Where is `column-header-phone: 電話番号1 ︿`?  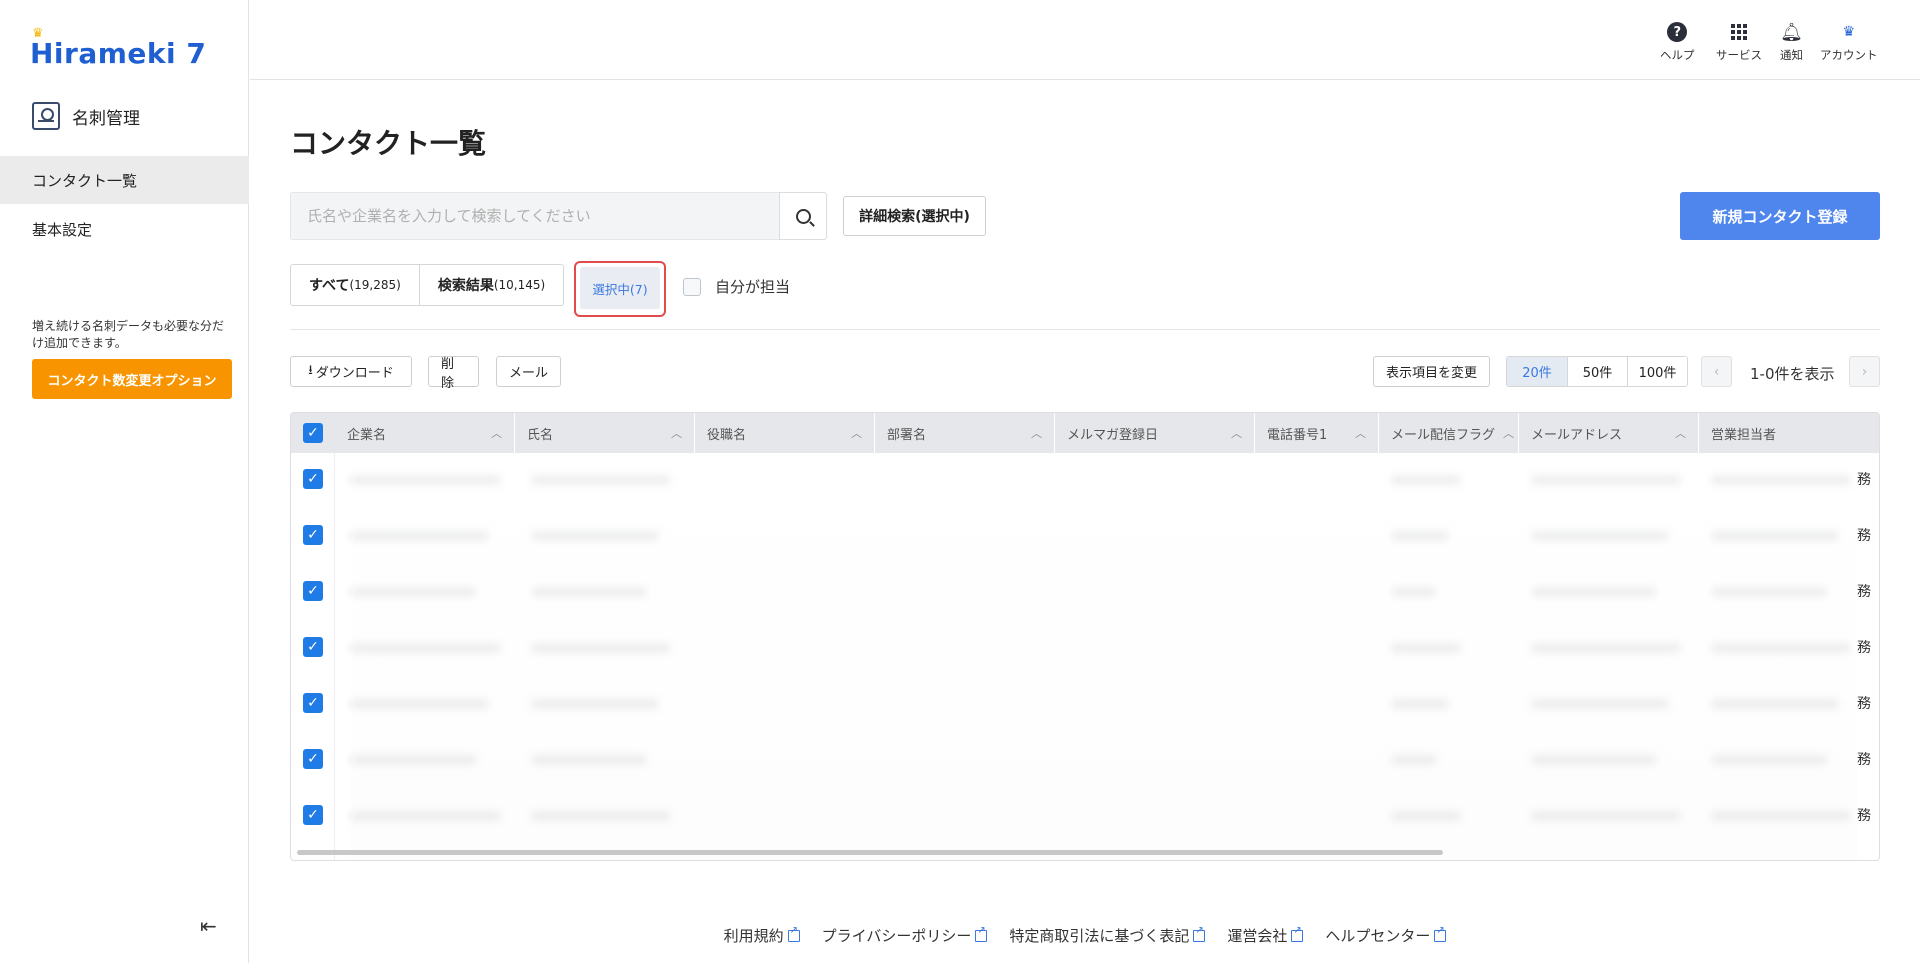 column-header-phone: 電話番号1 ︿ is located at coordinates (1317, 433).